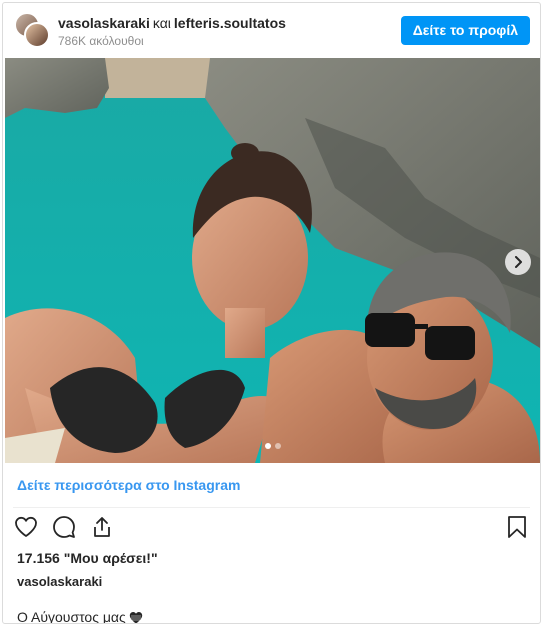 The image size is (543, 626). What do you see at coordinates (87, 558) in the screenshot?
I see `like-count: 17.156 "Μου αρέσει!"` at bounding box center [87, 558].